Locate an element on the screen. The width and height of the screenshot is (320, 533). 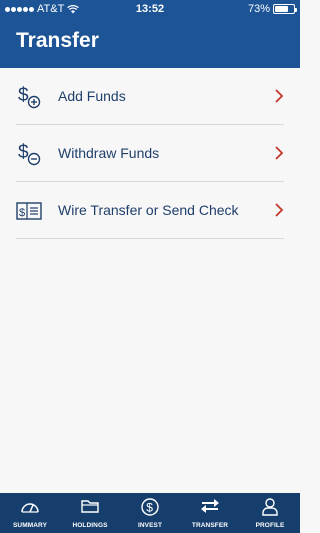
menu-item-label: Withdraw Funds is located at coordinates (109, 153).